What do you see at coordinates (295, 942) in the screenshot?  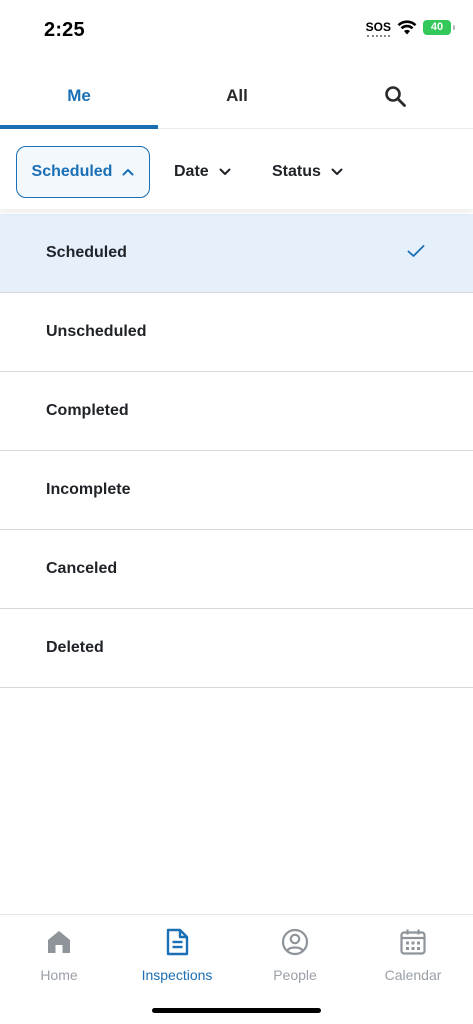 I see `person-circle-icon` at bounding box center [295, 942].